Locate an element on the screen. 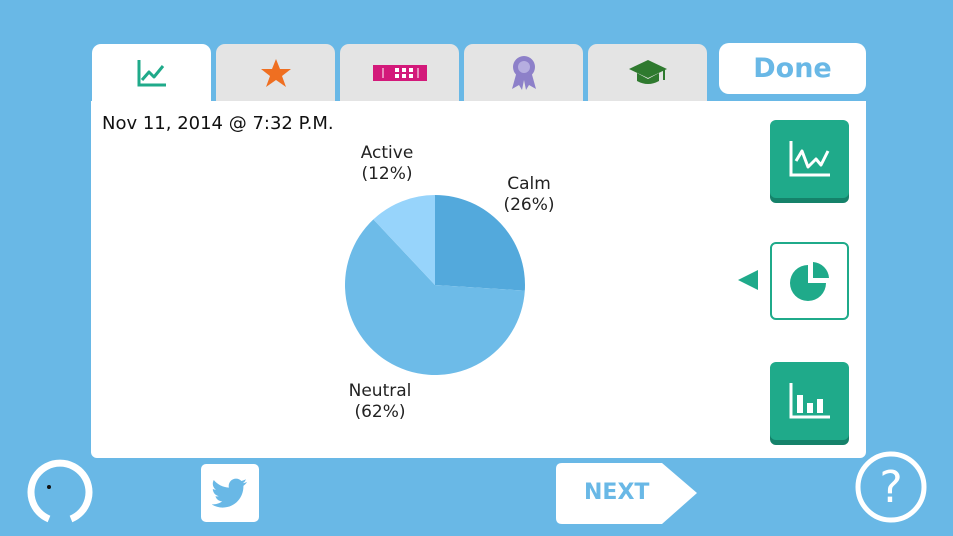 The image size is (953, 536). help-icon: ? is located at coordinates (891, 487).